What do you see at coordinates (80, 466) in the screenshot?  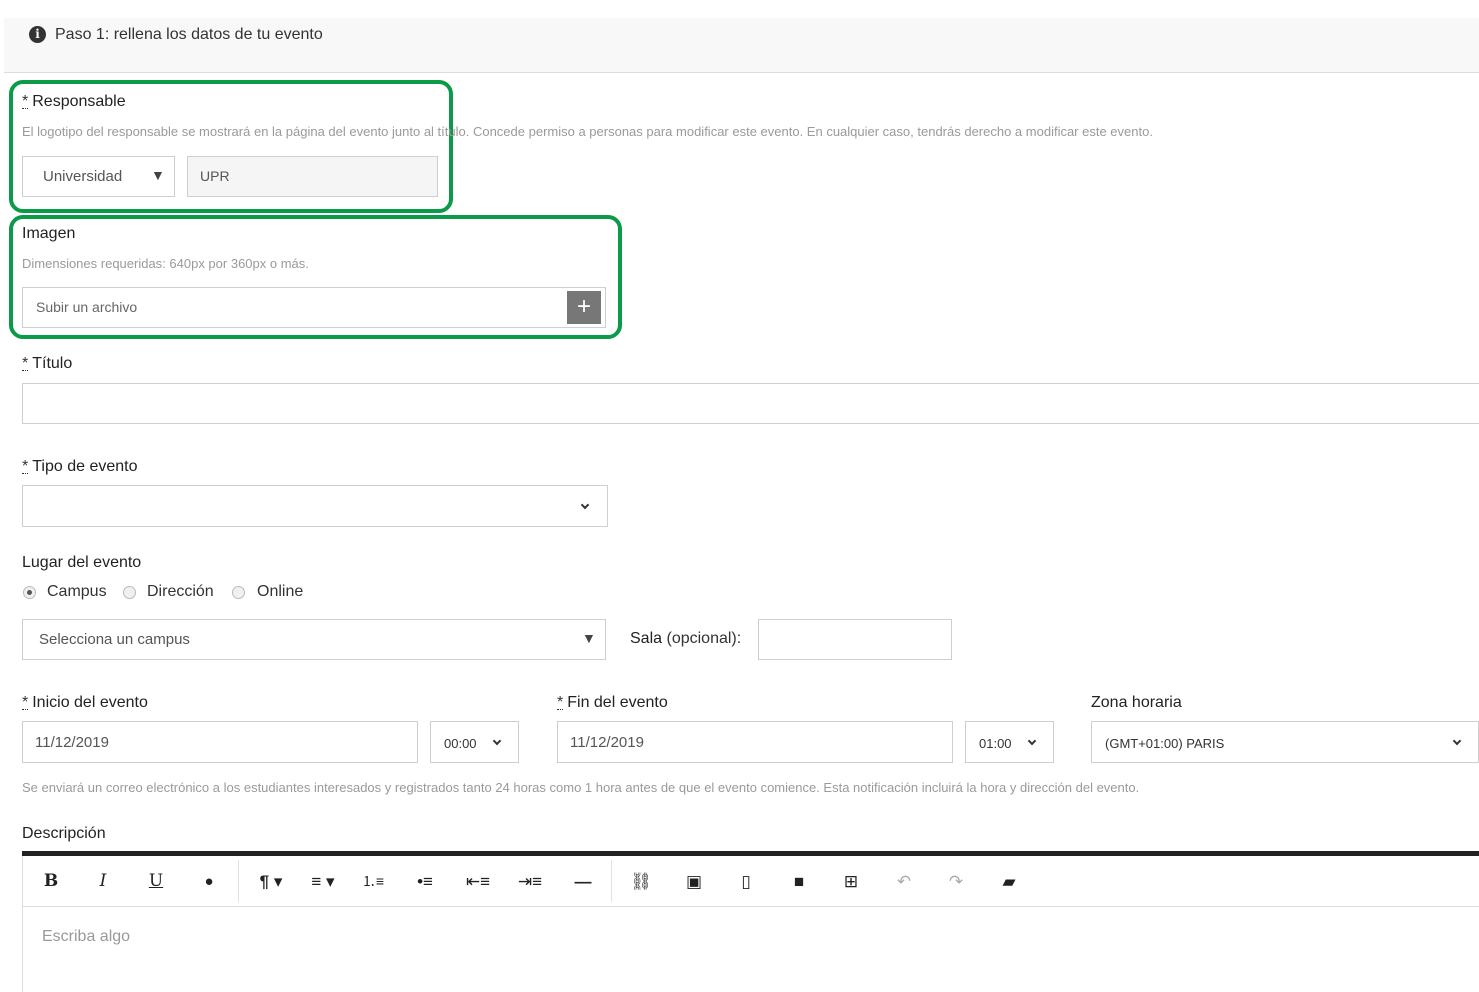 I see `tipo-evento-label: * Tipo de evento` at bounding box center [80, 466].